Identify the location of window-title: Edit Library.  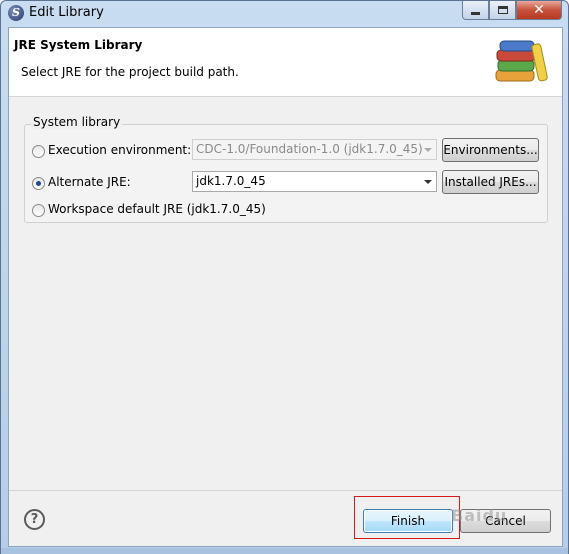
(66, 12).